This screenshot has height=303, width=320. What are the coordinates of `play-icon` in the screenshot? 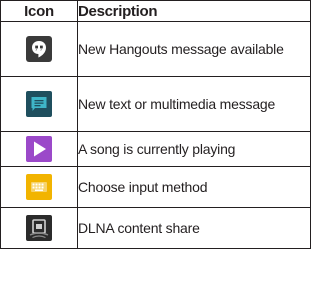 It's located at (39, 149).